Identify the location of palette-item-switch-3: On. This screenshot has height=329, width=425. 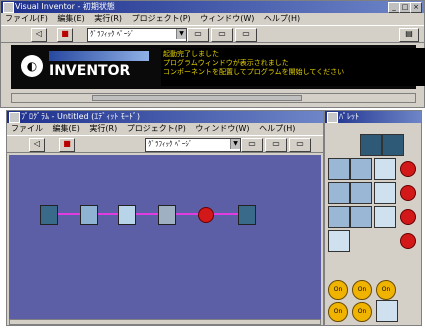
(386, 290).